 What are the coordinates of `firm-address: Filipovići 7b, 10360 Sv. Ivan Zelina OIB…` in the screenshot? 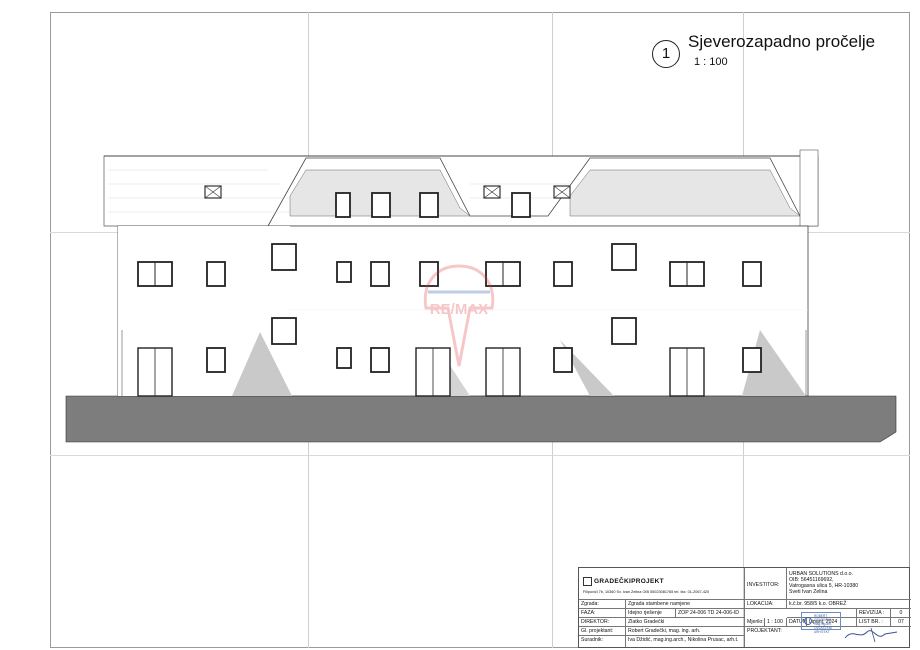 It's located at (646, 592).